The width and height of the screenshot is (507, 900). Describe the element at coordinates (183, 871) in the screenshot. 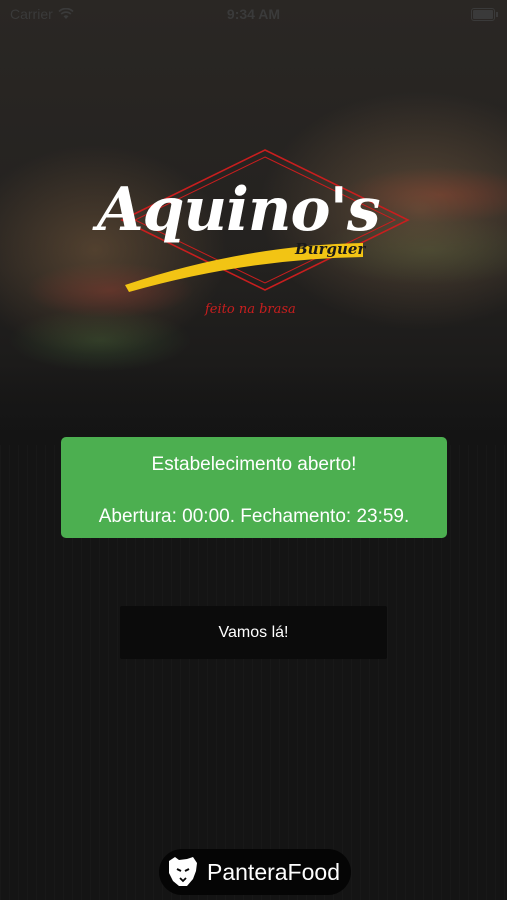

I see `panther-icon` at that location.